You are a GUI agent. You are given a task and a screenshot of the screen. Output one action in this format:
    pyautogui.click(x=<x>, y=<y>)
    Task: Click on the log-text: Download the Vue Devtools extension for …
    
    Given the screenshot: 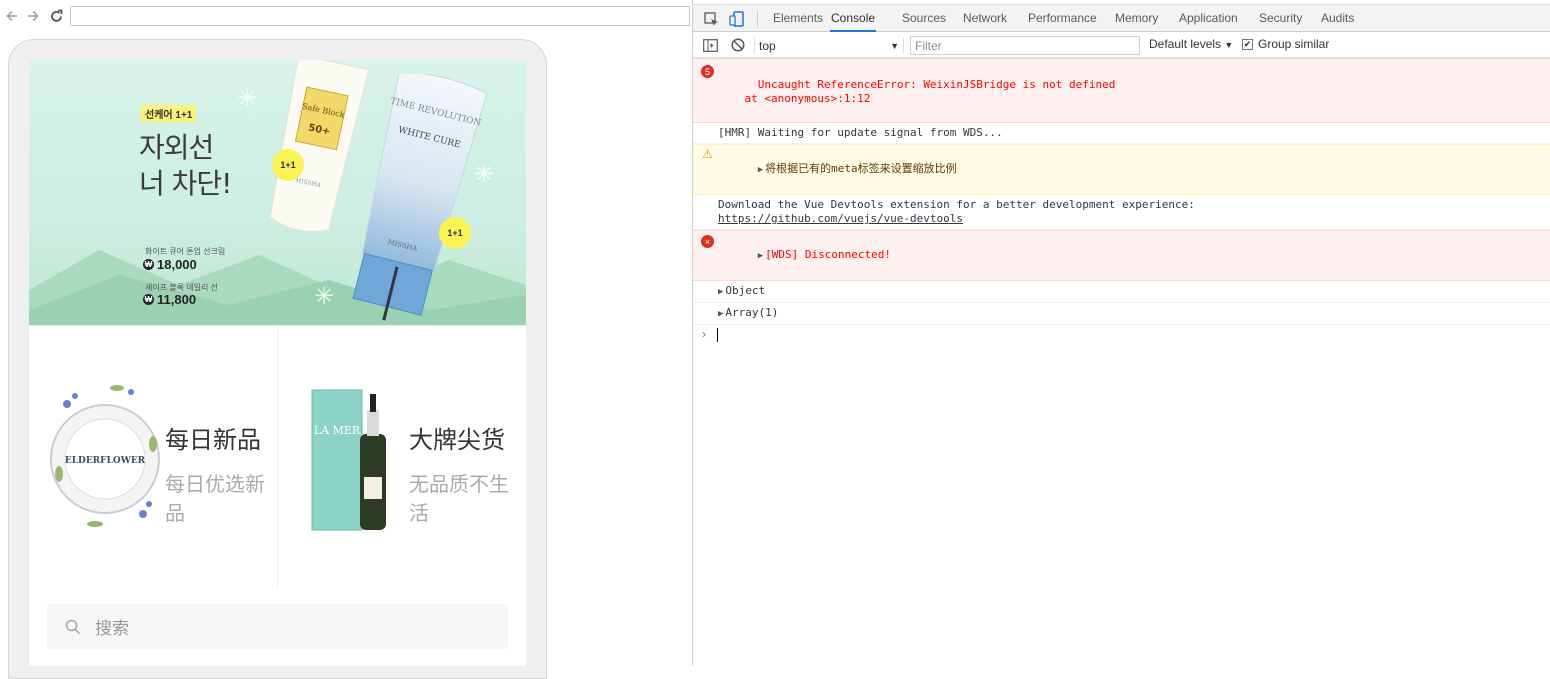 What is the action you would take?
    pyautogui.click(x=956, y=204)
    